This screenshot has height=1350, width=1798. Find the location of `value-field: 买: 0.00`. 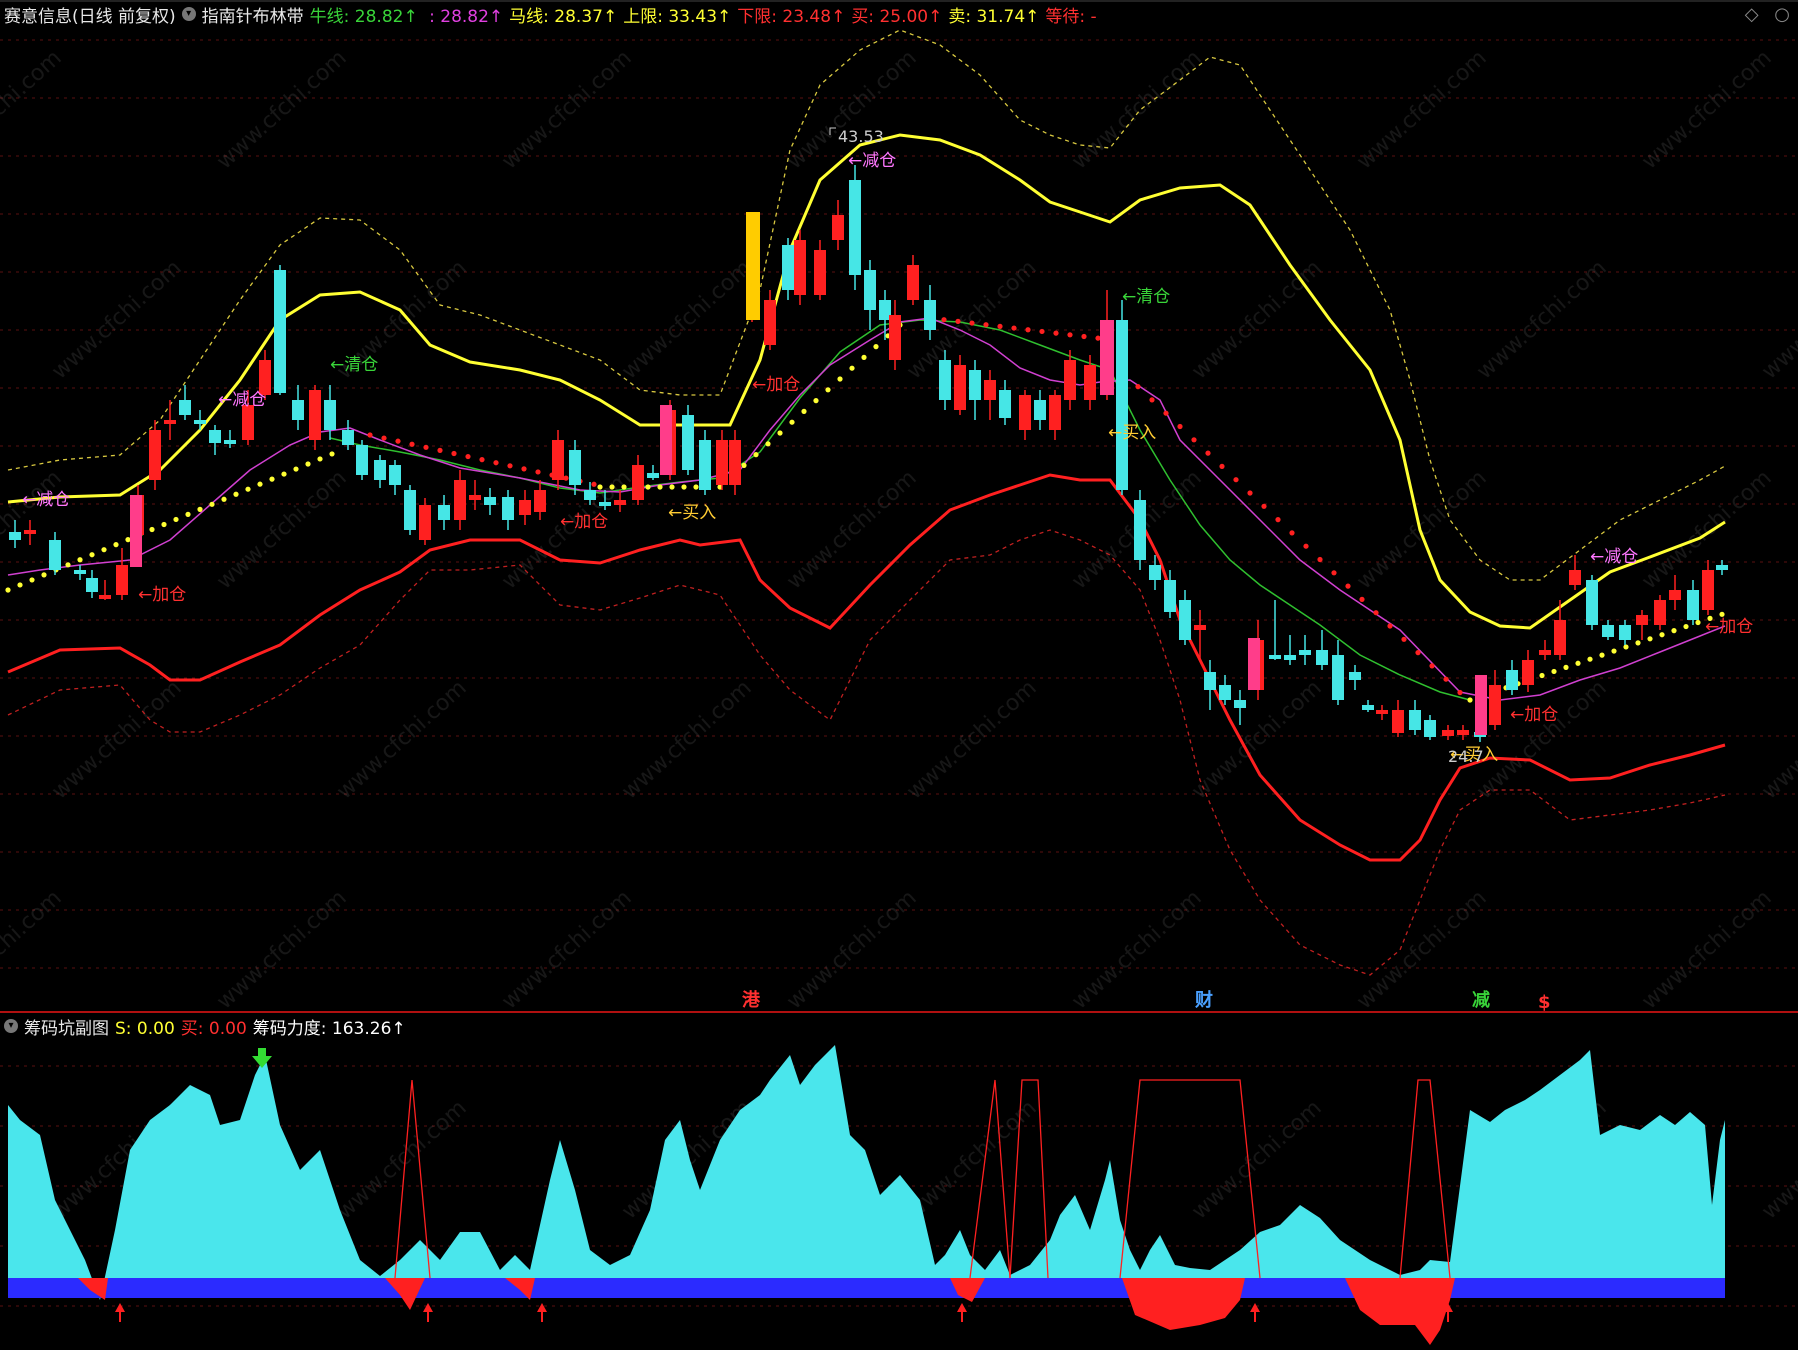

value-field: 买: 0.00 is located at coordinates (213, 1028).